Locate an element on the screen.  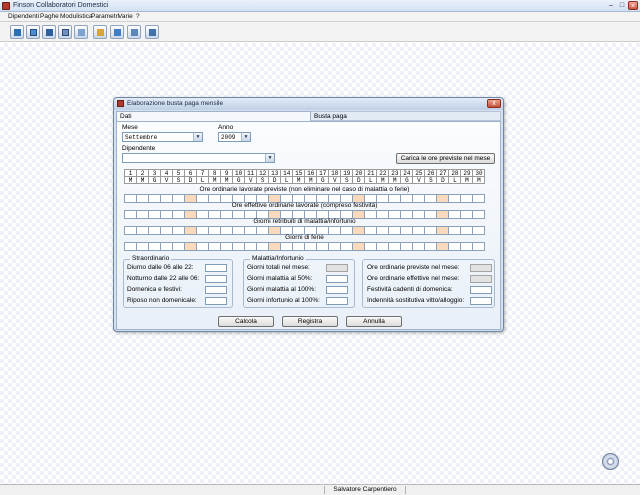
domenica-input is located at coordinates (216, 290).